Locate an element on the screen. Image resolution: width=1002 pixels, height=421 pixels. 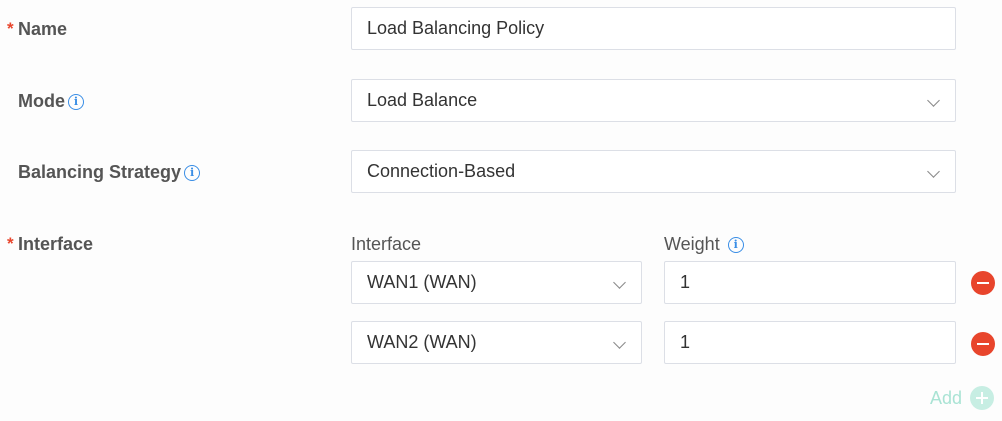
weight-column-header-text: Weight is located at coordinates (692, 244).